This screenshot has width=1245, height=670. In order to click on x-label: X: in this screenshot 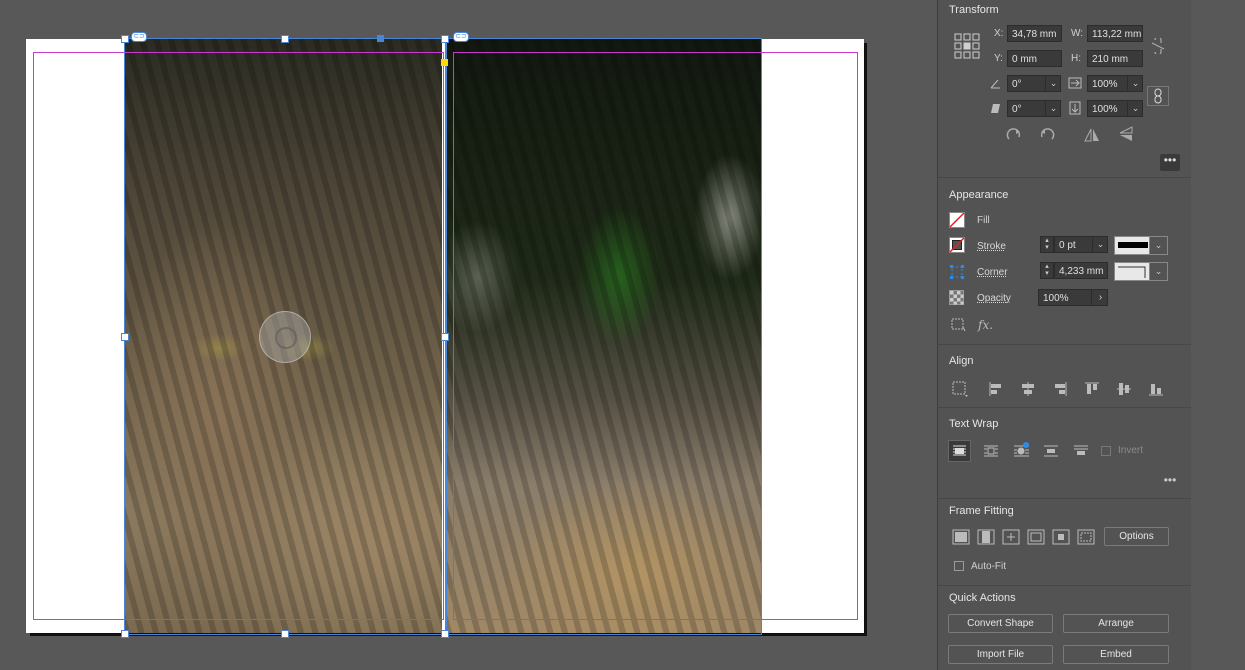, I will do `click(999, 33)`.